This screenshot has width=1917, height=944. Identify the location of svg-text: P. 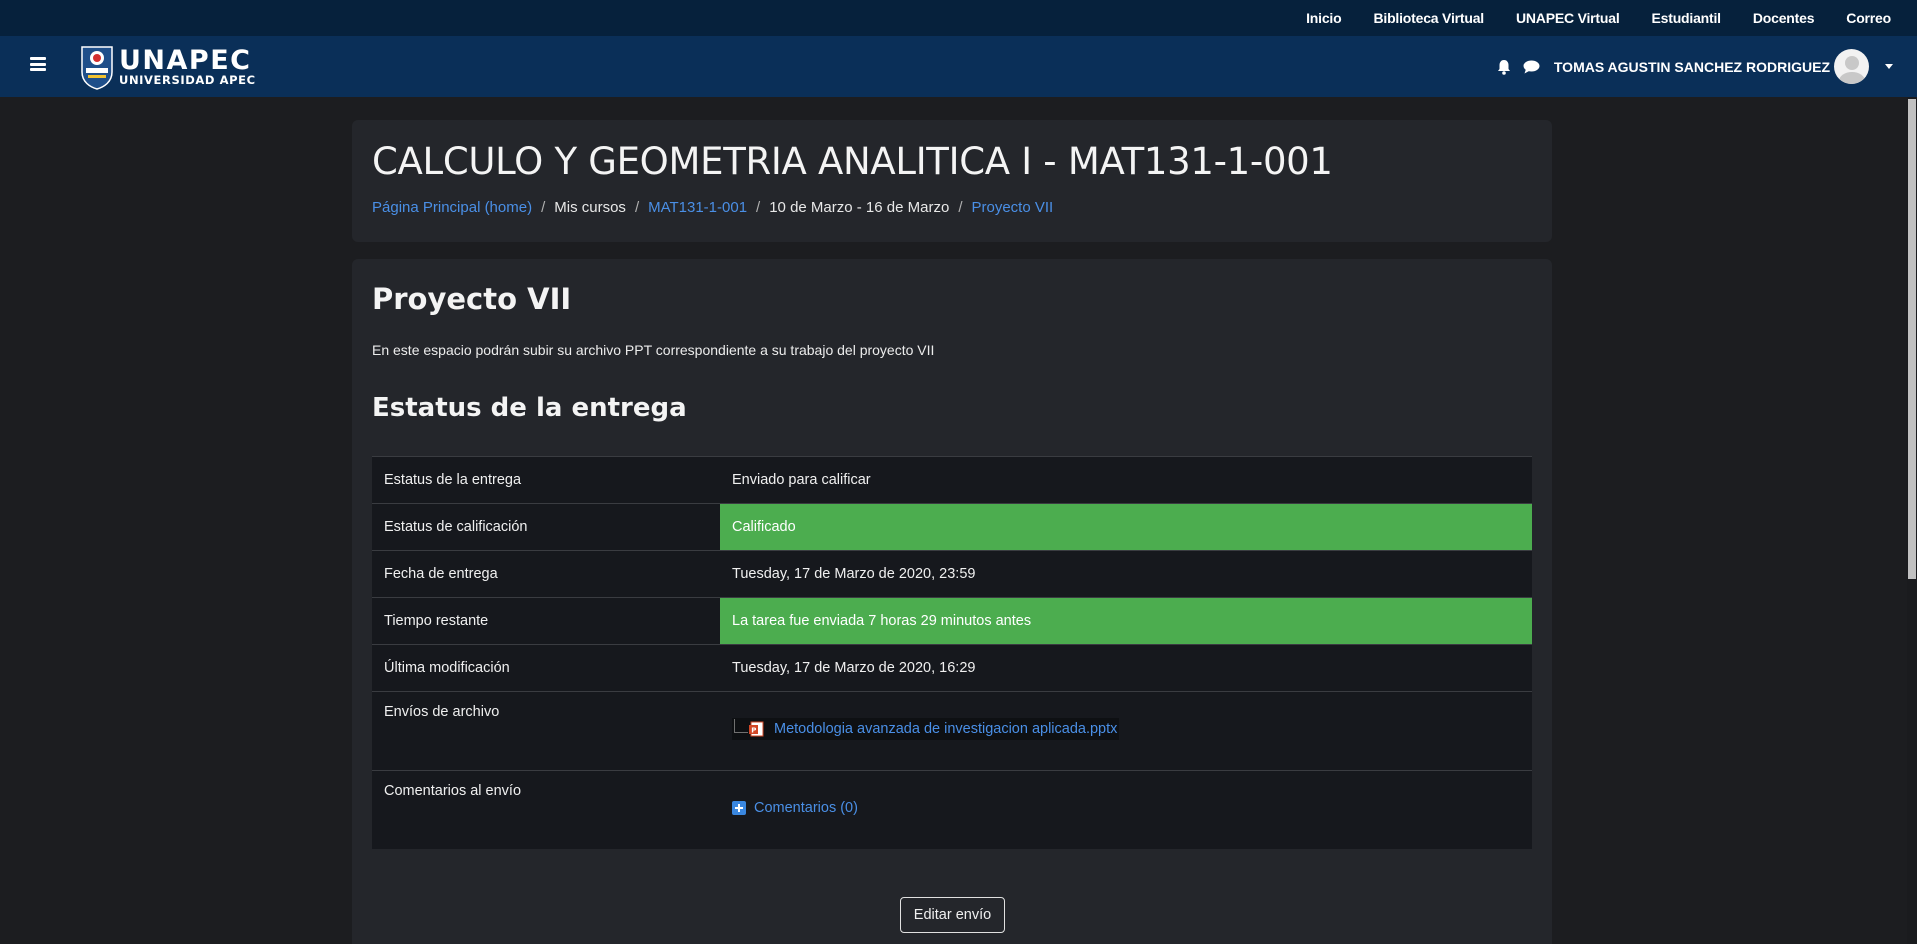
(753, 730).